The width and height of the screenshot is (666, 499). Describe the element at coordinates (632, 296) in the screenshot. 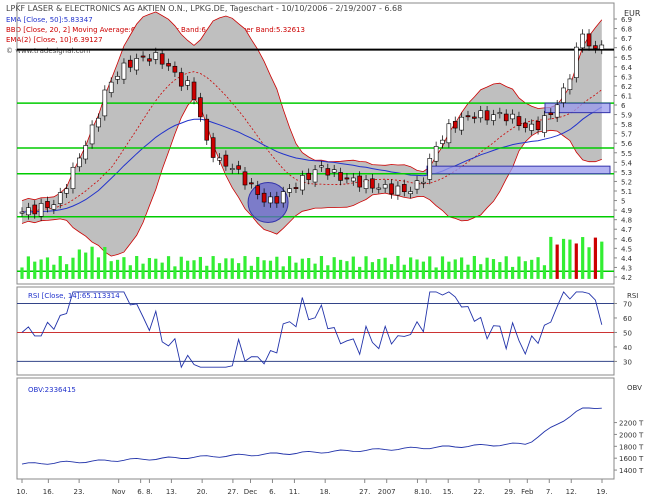

I see `rsi-title: RSI` at that location.